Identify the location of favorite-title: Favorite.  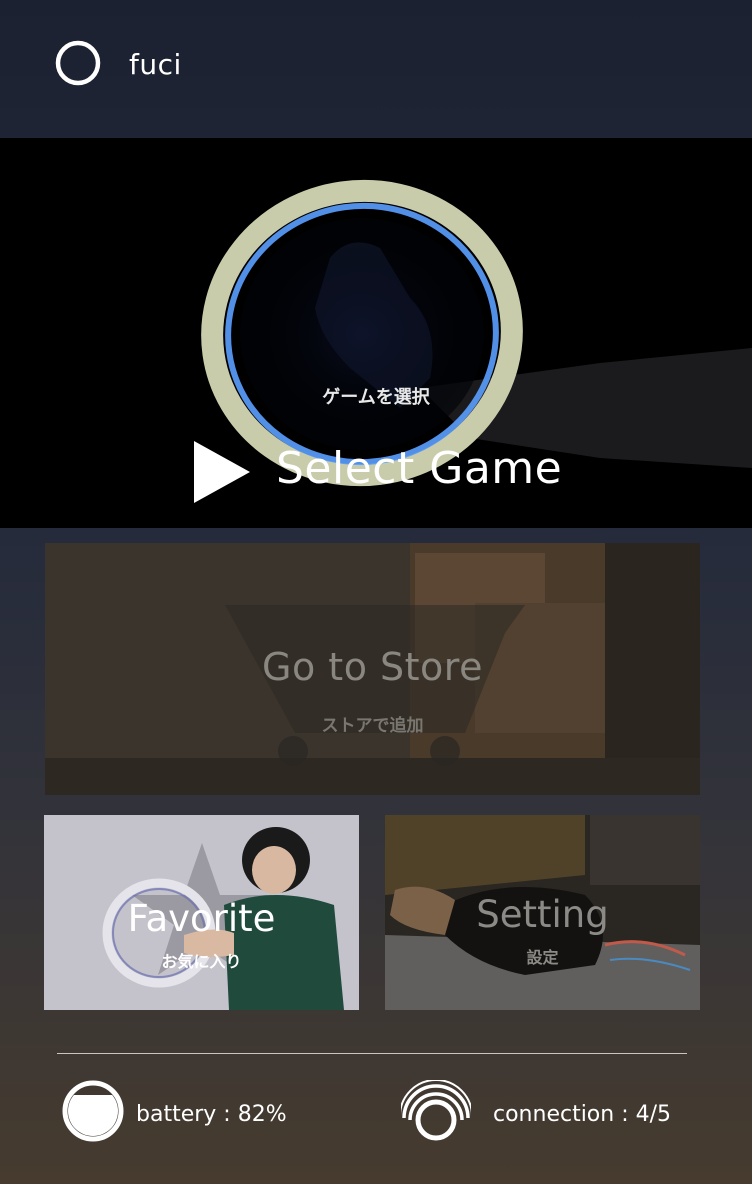
(201, 918).